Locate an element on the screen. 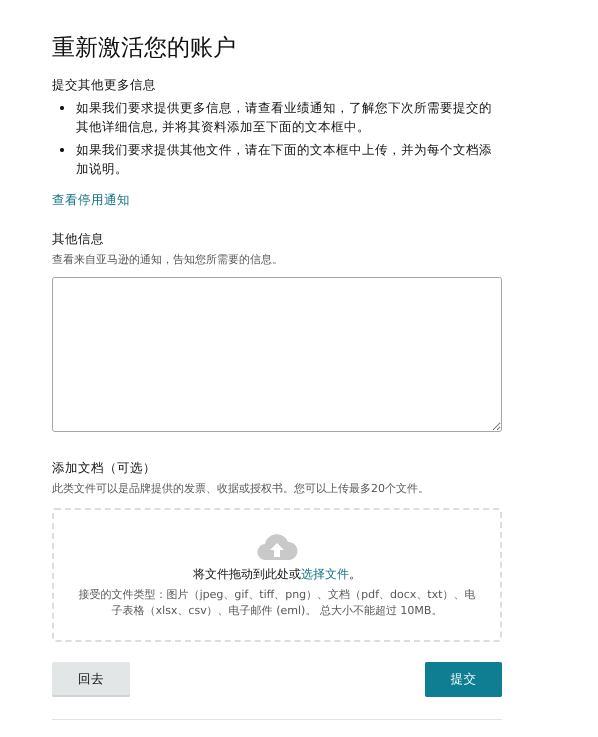  field-label: 其他信息 is located at coordinates (78, 239).